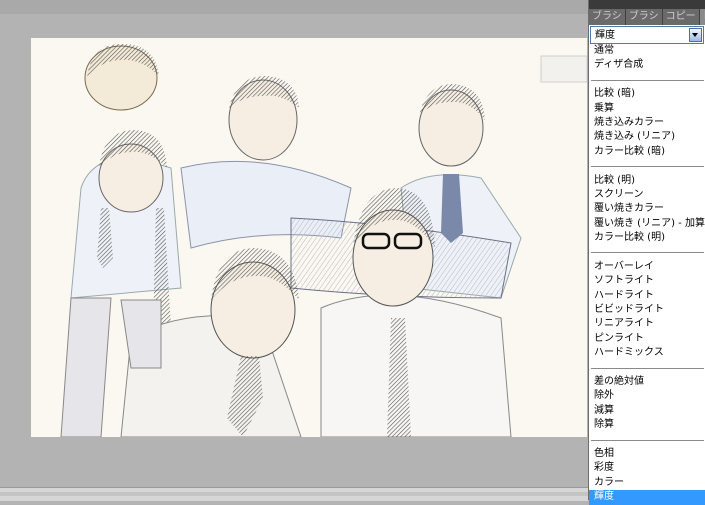 The image size is (705, 505). What do you see at coordinates (647, 181) in the screenshot?
I see `blend-mode-option: 比較 (明)` at bounding box center [647, 181].